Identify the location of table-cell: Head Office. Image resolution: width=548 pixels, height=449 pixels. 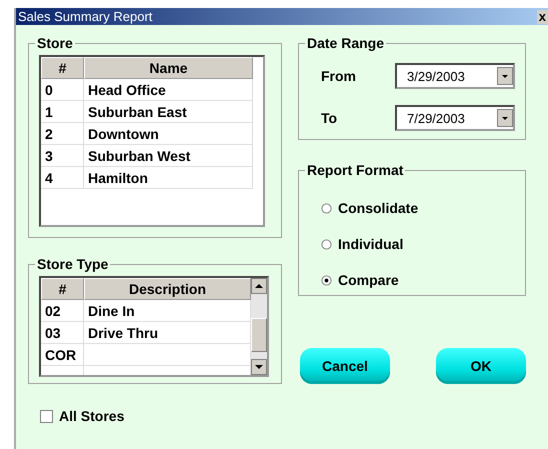
(168, 90).